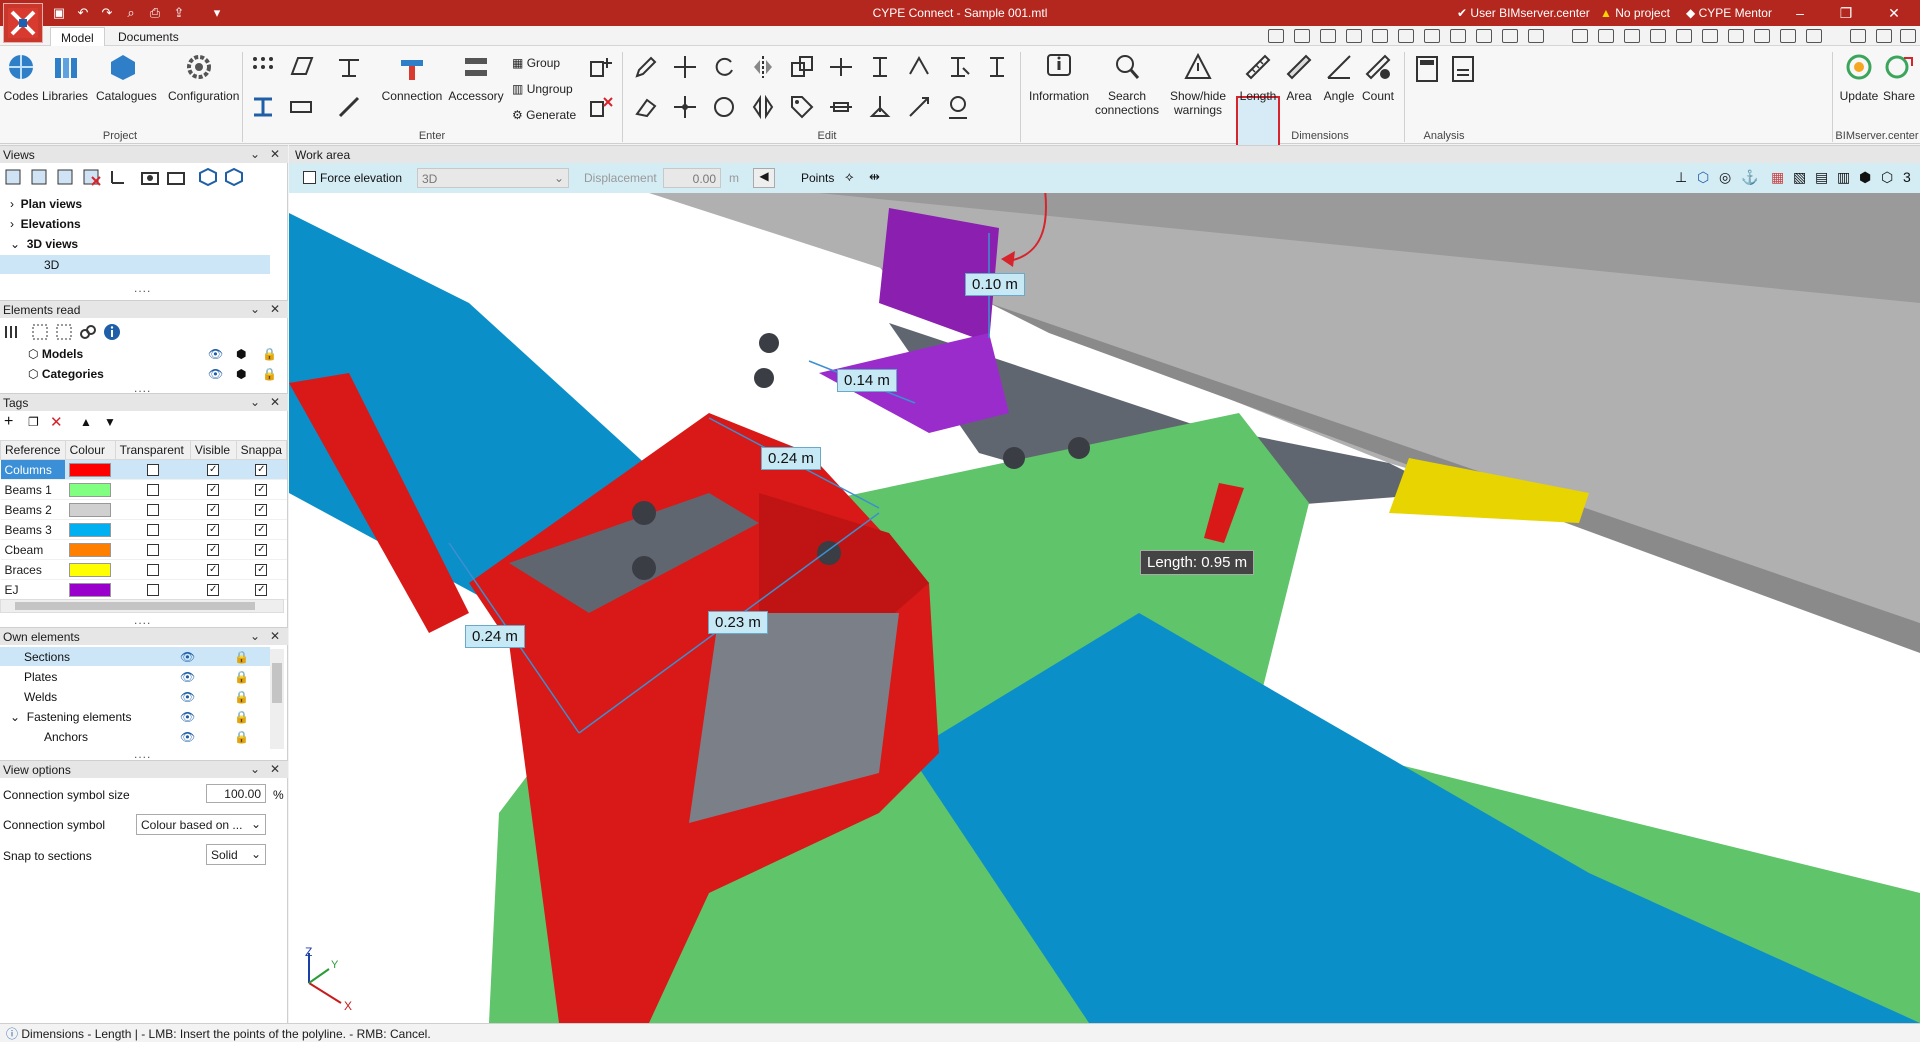 The image size is (1920, 1042). What do you see at coordinates (995, 284) in the screenshot?
I see `dimension-label-d1: 0.10 m` at bounding box center [995, 284].